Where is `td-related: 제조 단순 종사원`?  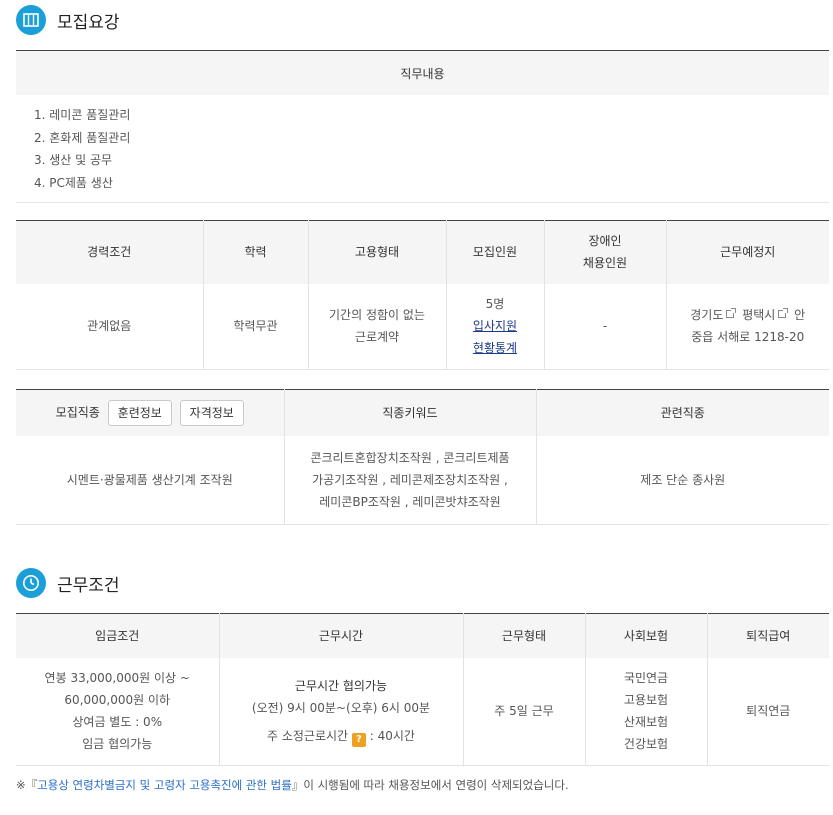
td-related: 제조 단순 종사원 is located at coordinates (682, 480).